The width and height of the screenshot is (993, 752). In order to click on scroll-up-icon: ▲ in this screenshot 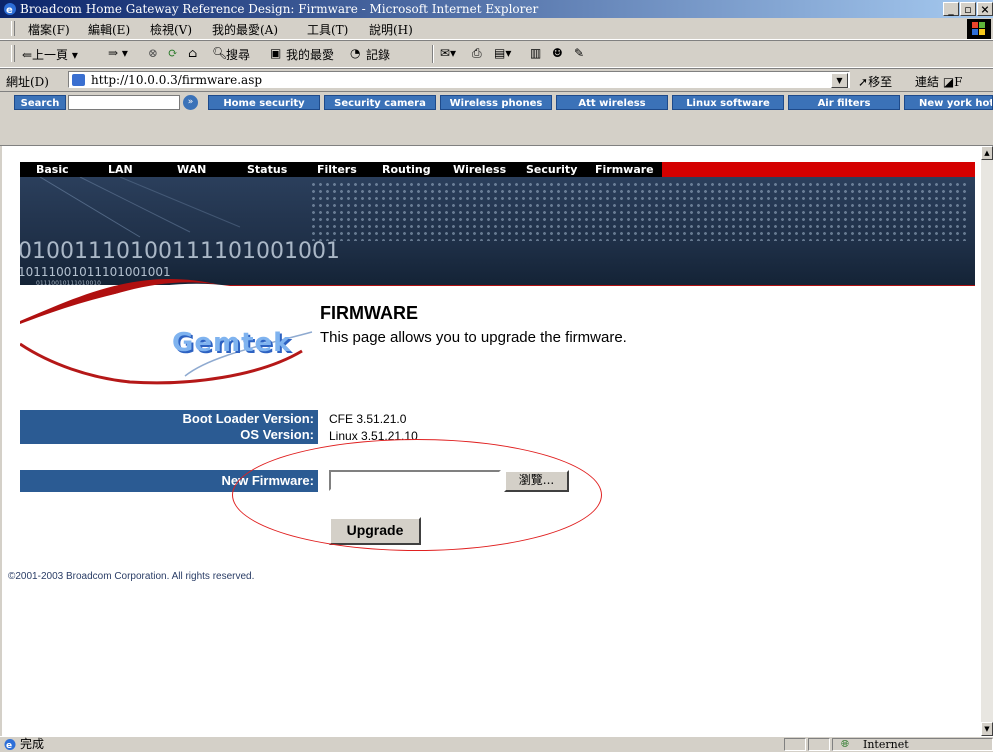, I will do `click(987, 153)`.